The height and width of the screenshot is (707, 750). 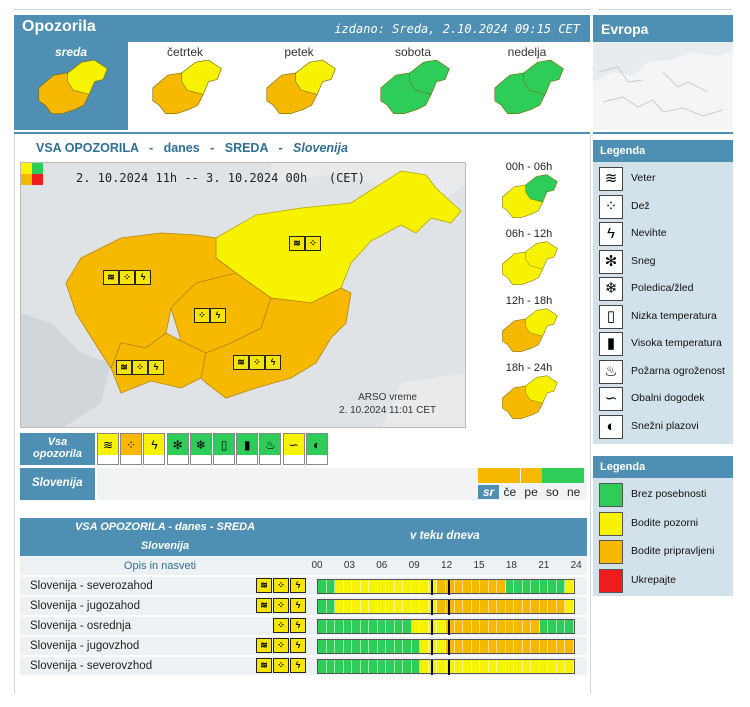 I want to click on day-tab-1: četrtek, so click(x=185, y=86).